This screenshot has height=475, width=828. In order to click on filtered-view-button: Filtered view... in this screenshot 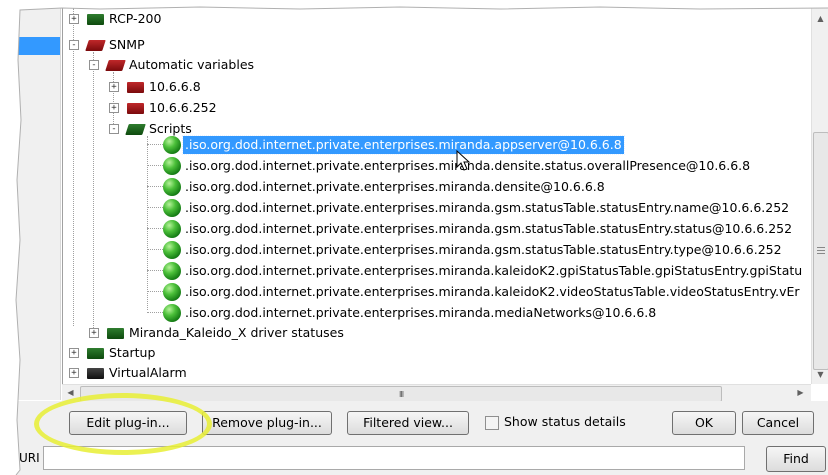, I will do `click(408, 423)`.